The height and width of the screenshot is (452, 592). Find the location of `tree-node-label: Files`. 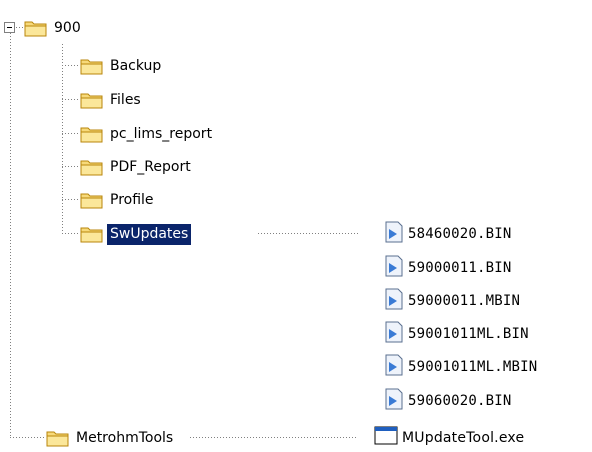

tree-node-label: Files is located at coordinates (125, 99).